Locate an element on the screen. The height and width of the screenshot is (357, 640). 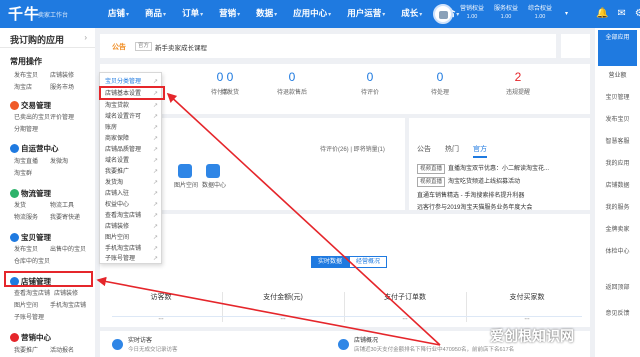
realtime-visitors-title: 实时访客 is located at coordinates (140, 339).